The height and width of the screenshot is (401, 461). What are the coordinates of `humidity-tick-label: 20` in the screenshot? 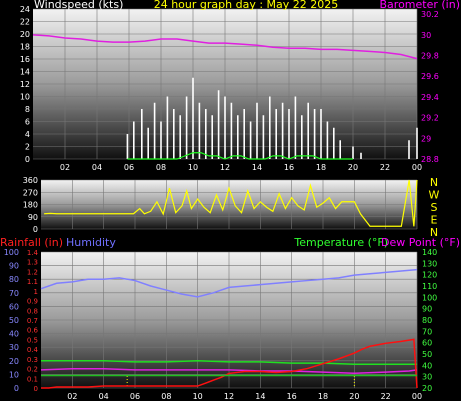 It's located at (14, 361).